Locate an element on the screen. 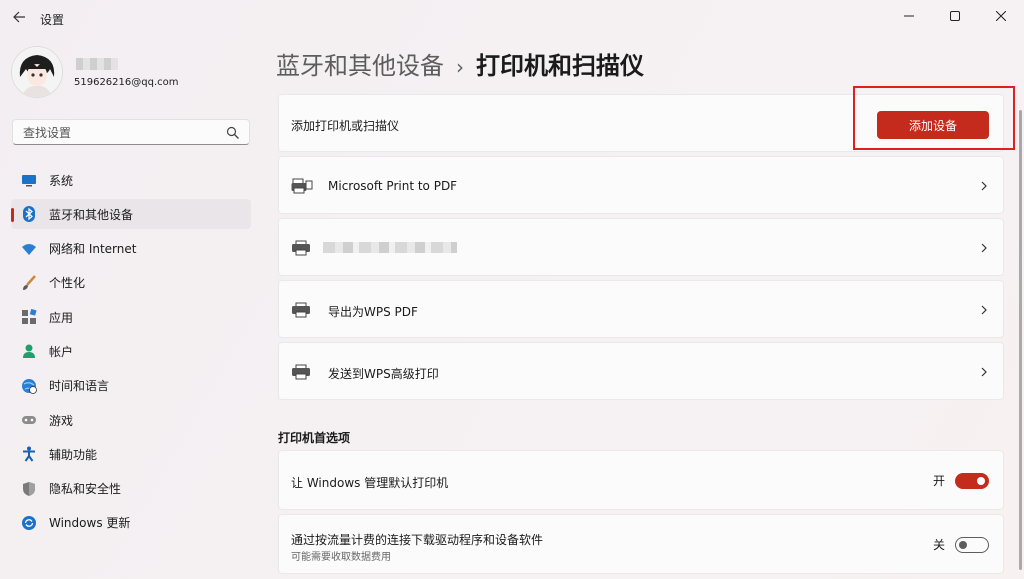 Image resolution: width=1024 pixels, height=579 pixels. breadcrumb-parent: 蓝牙和其他设备 is located at coordinates (360, 66).